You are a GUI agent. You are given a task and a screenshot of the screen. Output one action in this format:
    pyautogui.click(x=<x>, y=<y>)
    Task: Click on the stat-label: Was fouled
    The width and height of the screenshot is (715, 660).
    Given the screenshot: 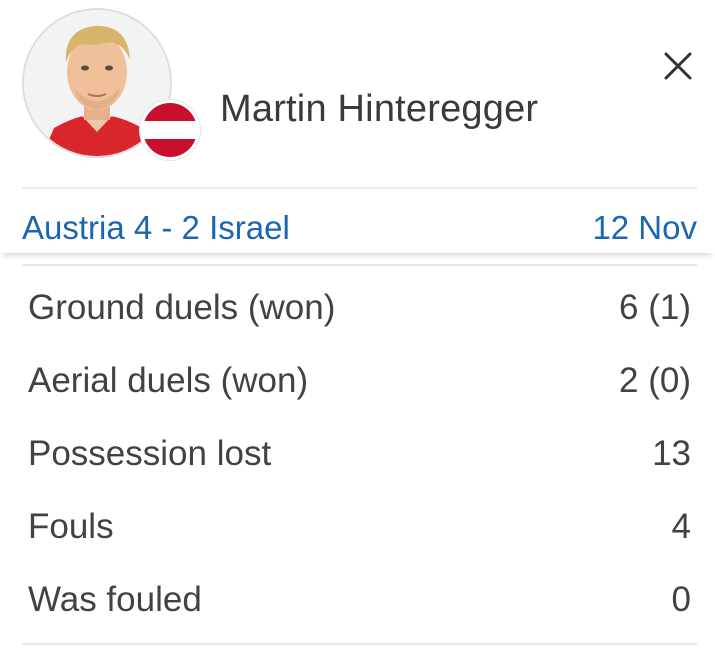 What is the action you would take?
    pyautogui.click(x=115, y=599)
    